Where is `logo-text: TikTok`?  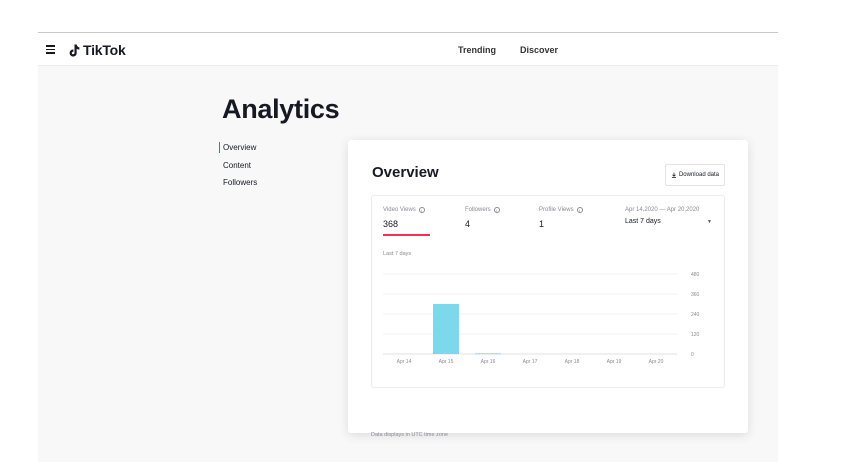
logo-text: TikTok is located at coordinates (104, 50).